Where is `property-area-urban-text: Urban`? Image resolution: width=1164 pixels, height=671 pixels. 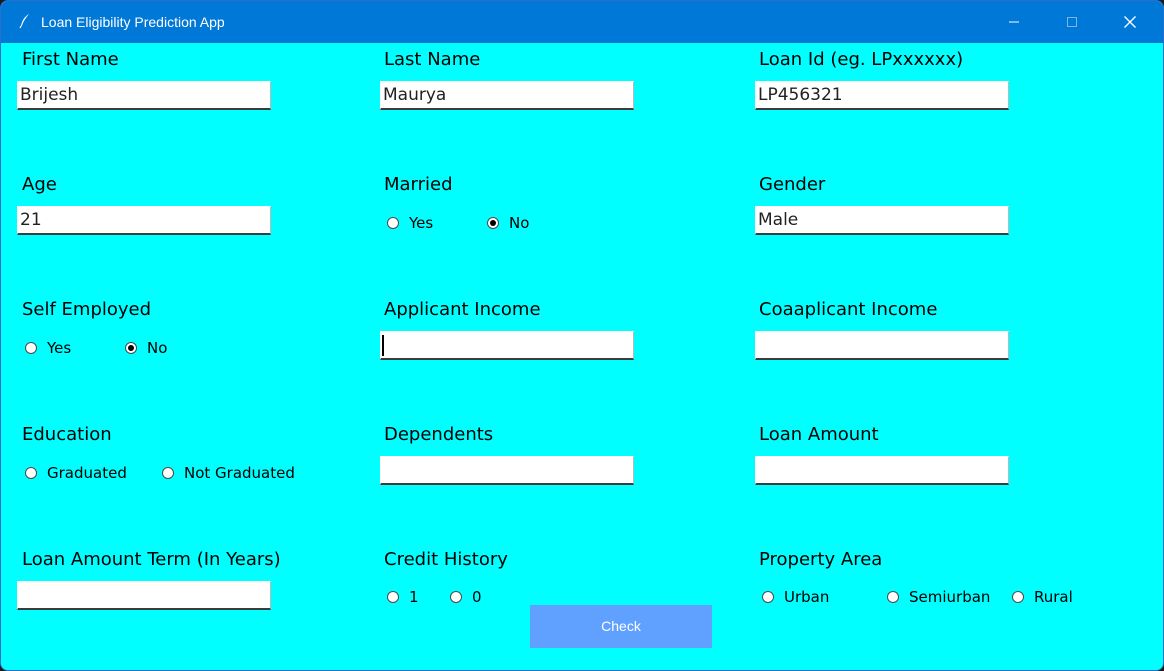 property-area-urban-text: Urban is located at coordinates (807, 597).